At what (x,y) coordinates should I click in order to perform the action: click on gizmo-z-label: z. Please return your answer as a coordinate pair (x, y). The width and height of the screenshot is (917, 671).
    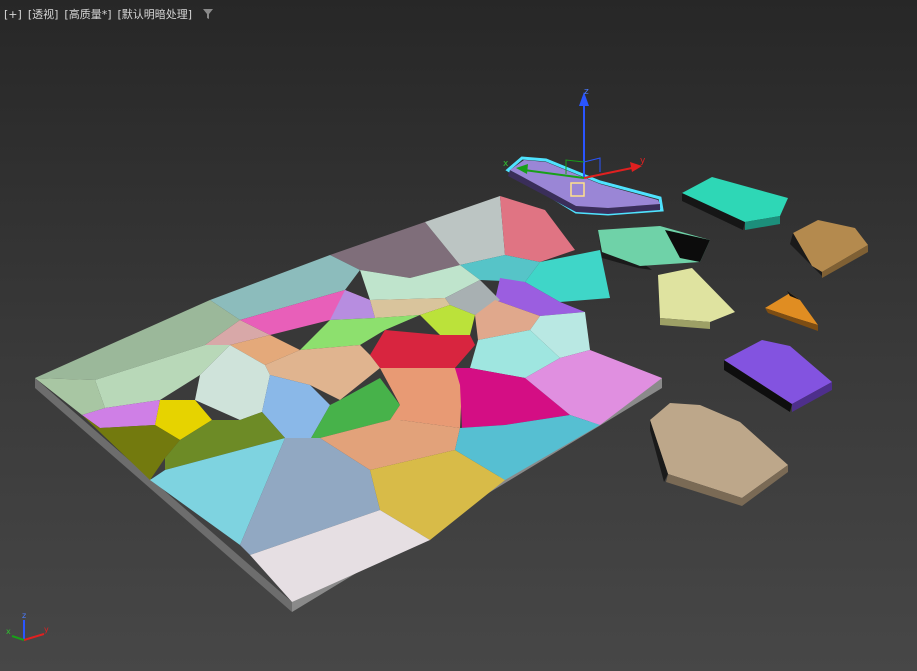
    Looking at the image, I should click on (586, 92).